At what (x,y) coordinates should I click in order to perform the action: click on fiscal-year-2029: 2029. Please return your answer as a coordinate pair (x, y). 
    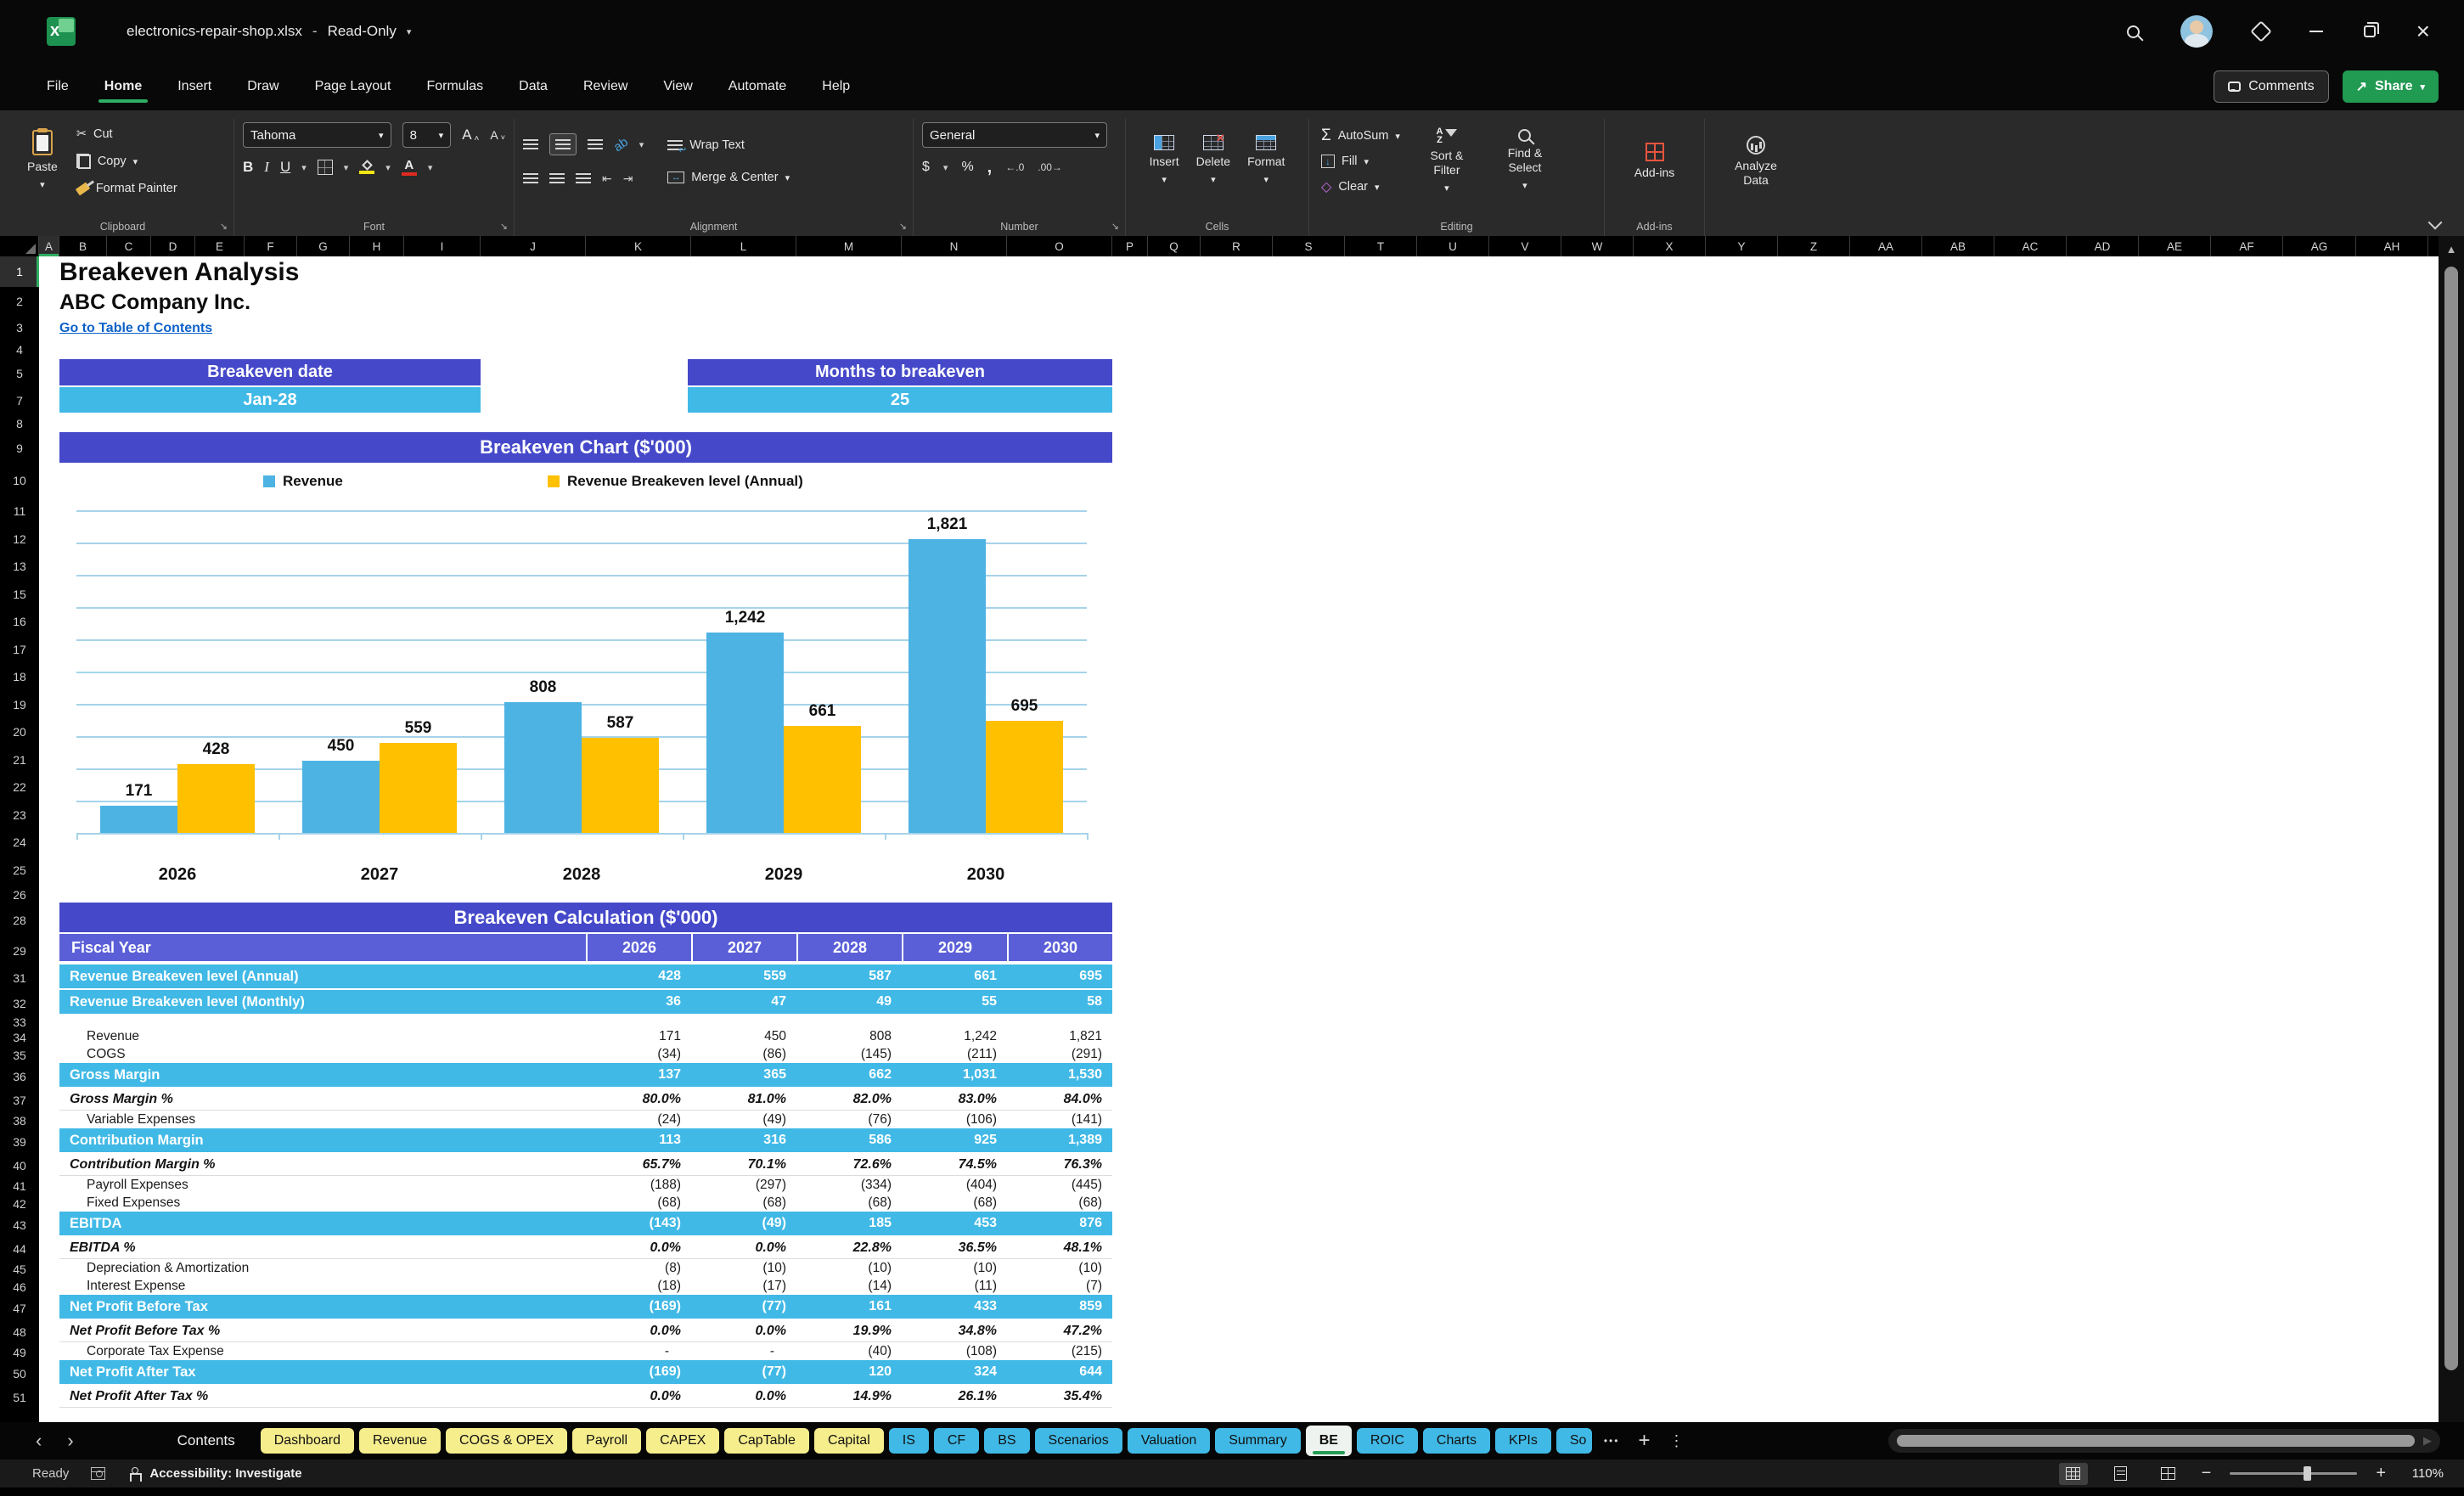
    Looking at the image, I should click on (954, 947).